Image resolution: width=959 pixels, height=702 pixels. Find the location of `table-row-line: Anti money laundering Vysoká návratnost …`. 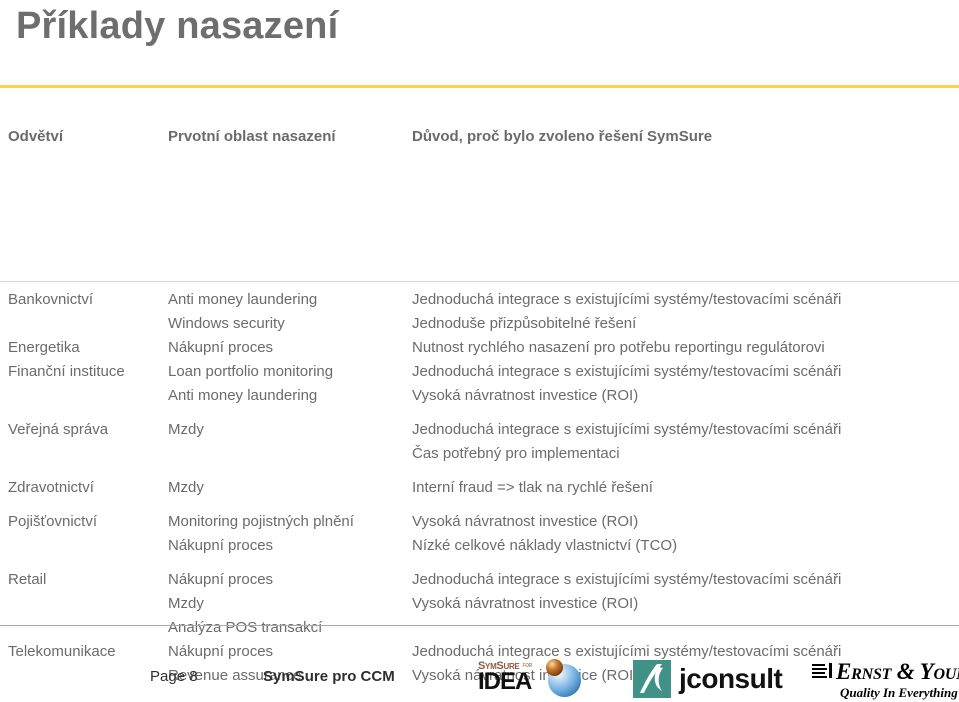

table-row-line: Anti money laundering Vysoká návratnost … is located at coordinates (479, 396).